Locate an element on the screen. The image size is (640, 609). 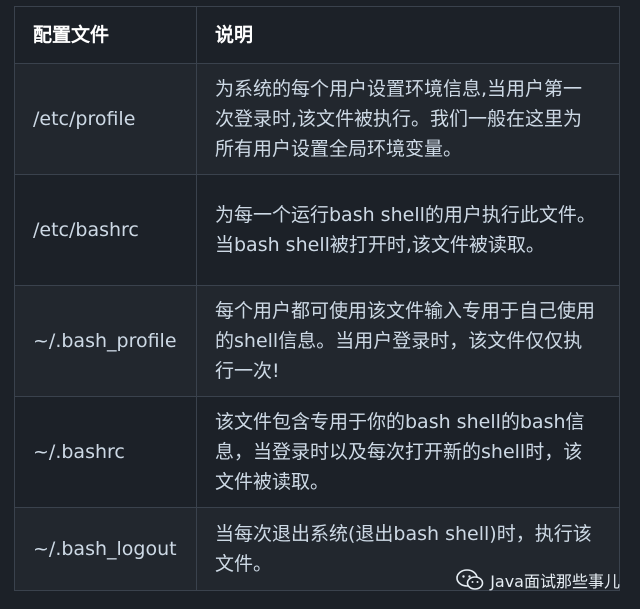
row-file: /etc/bashrc is located at coordinates (105, 230).